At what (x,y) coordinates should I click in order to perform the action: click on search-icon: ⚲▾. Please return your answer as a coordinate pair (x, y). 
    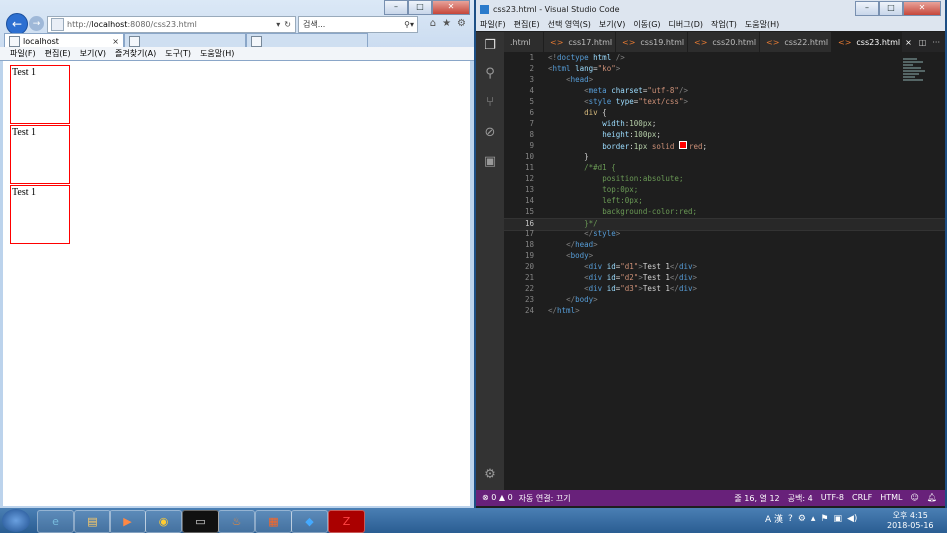
    Looking at the image, I should click on (409, 24).